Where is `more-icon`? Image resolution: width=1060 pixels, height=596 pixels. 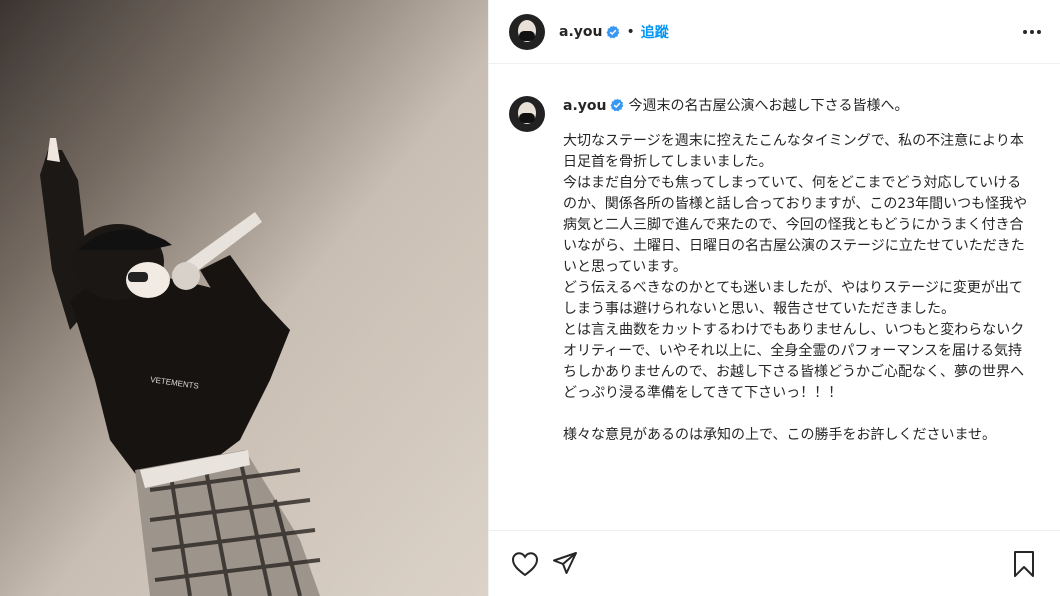
more-icon is located at coordinates (1032, 31).